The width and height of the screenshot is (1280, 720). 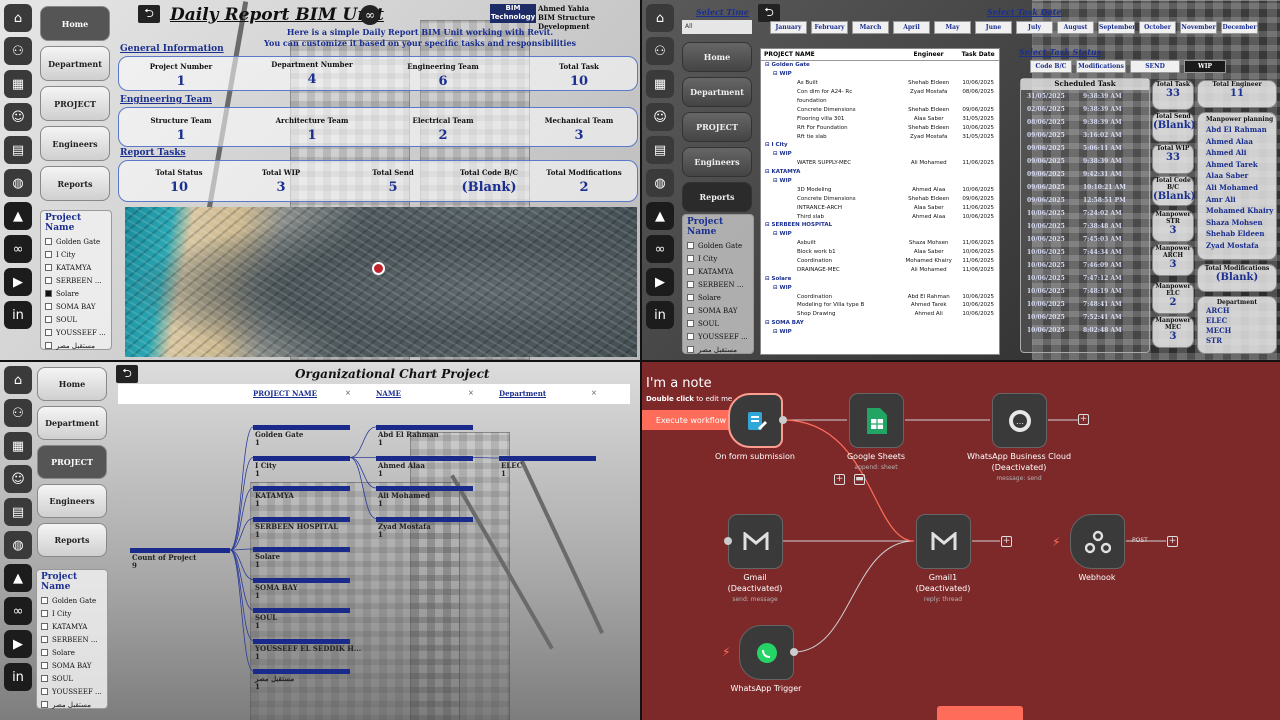 I want to click on month-chip: May, so click(x=952, y=27).